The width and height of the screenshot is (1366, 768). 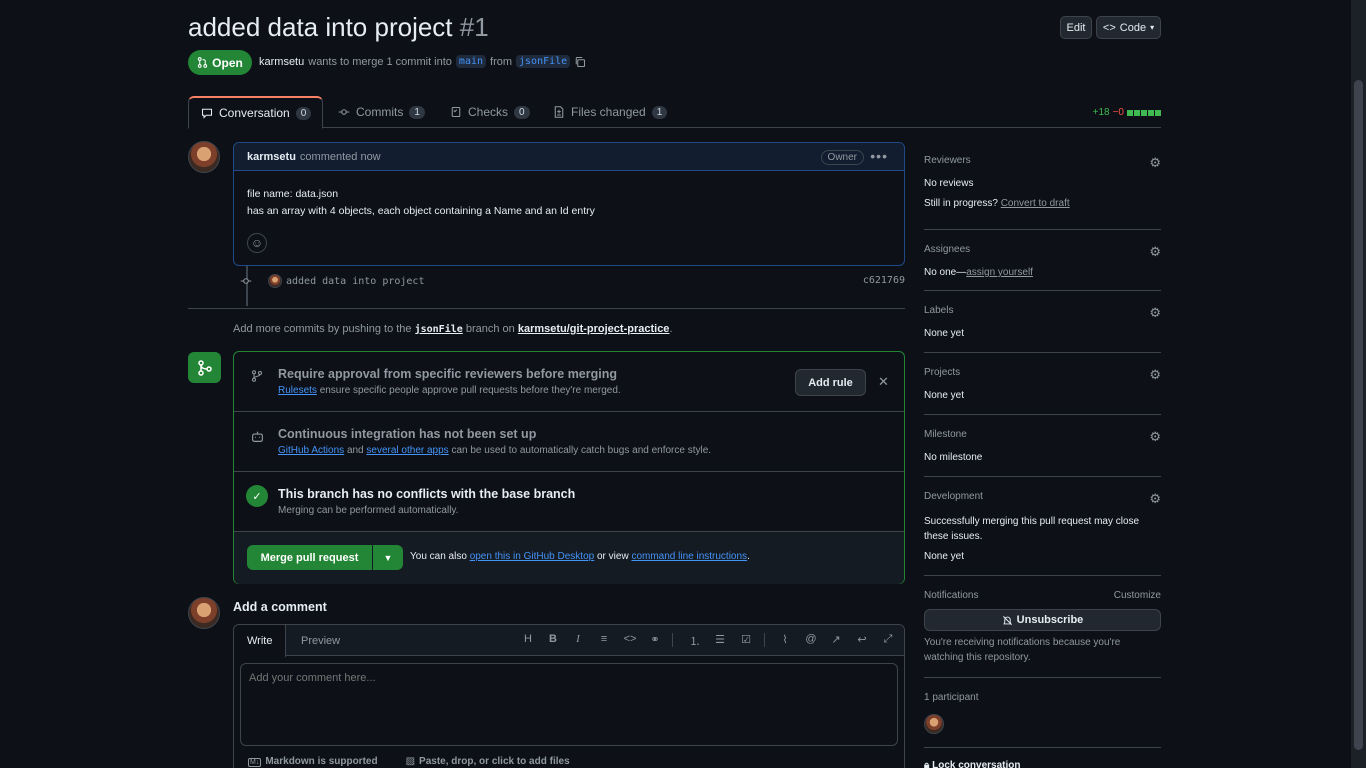 I want to click on tab-preview: Preview, so click(x=320, y=640).